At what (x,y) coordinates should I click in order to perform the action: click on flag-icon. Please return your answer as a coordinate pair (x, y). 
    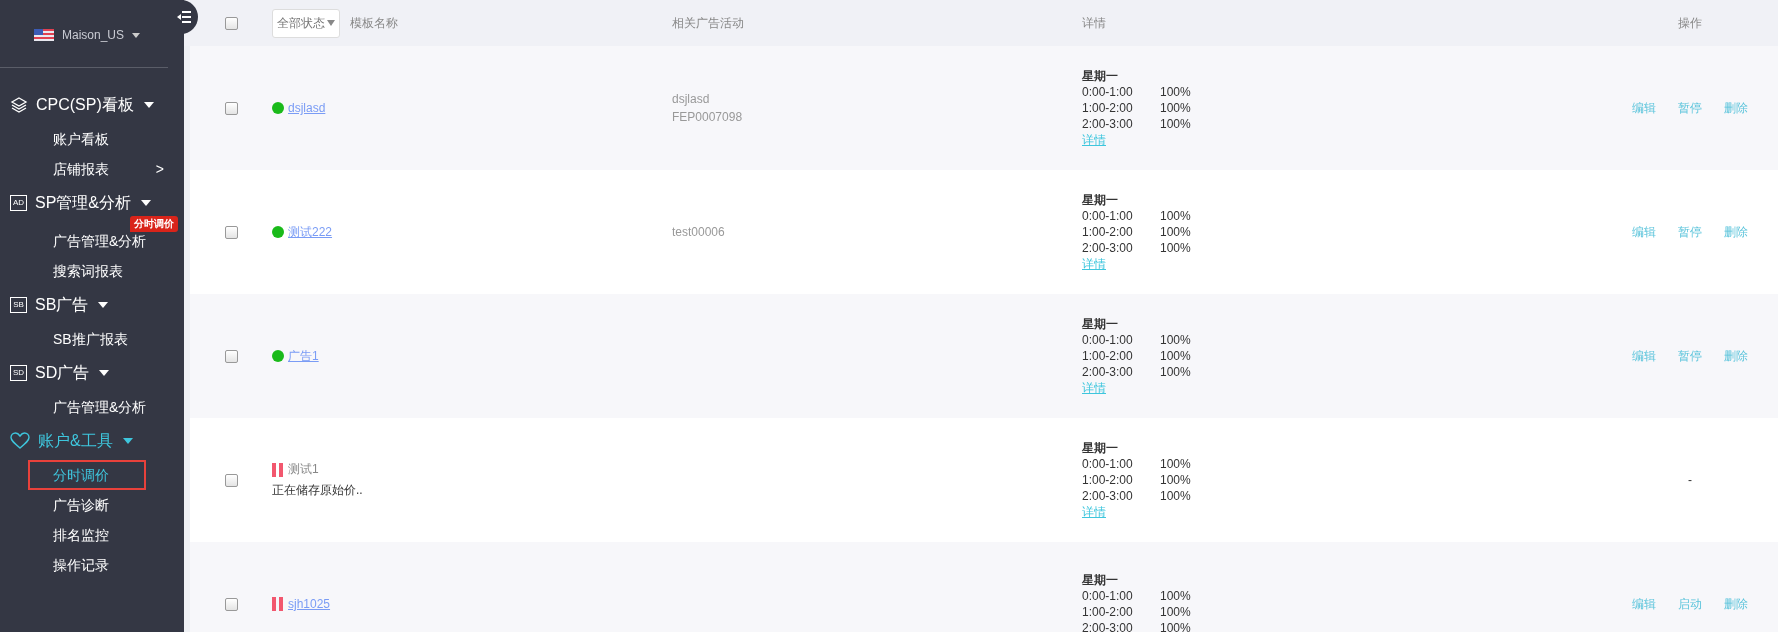
    Looking at the image, I should click on (44, 35).